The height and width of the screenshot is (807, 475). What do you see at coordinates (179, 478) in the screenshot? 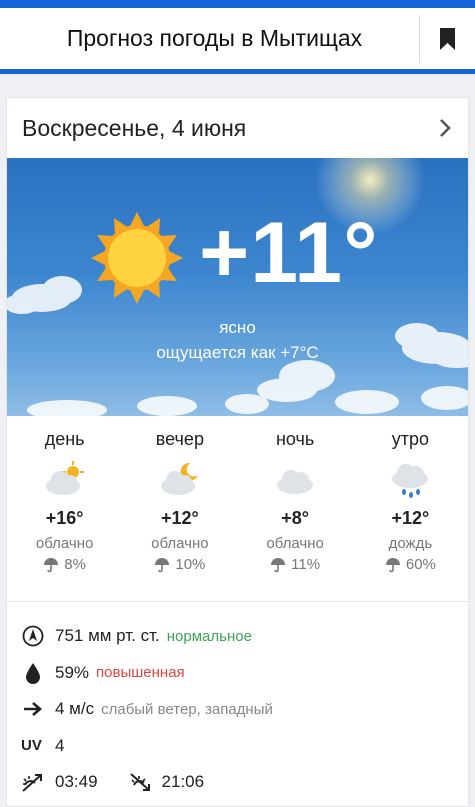
I see `partly-cloudy-night-icon` at bounding box center [179, 478].